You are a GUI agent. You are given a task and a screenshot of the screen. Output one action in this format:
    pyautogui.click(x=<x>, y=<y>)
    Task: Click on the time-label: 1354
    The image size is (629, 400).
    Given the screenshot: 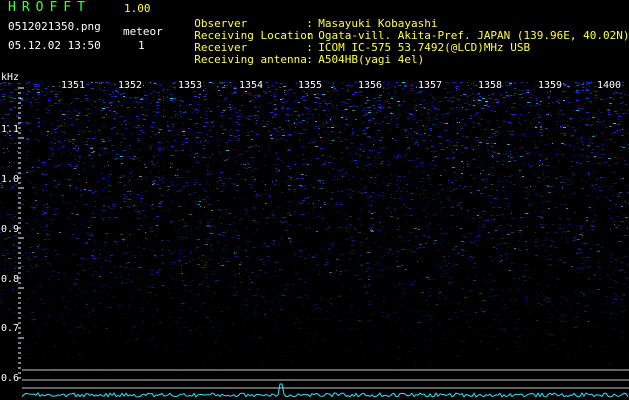 What is the action you would take?
    pyautogui.click(x=251, y=85)
    